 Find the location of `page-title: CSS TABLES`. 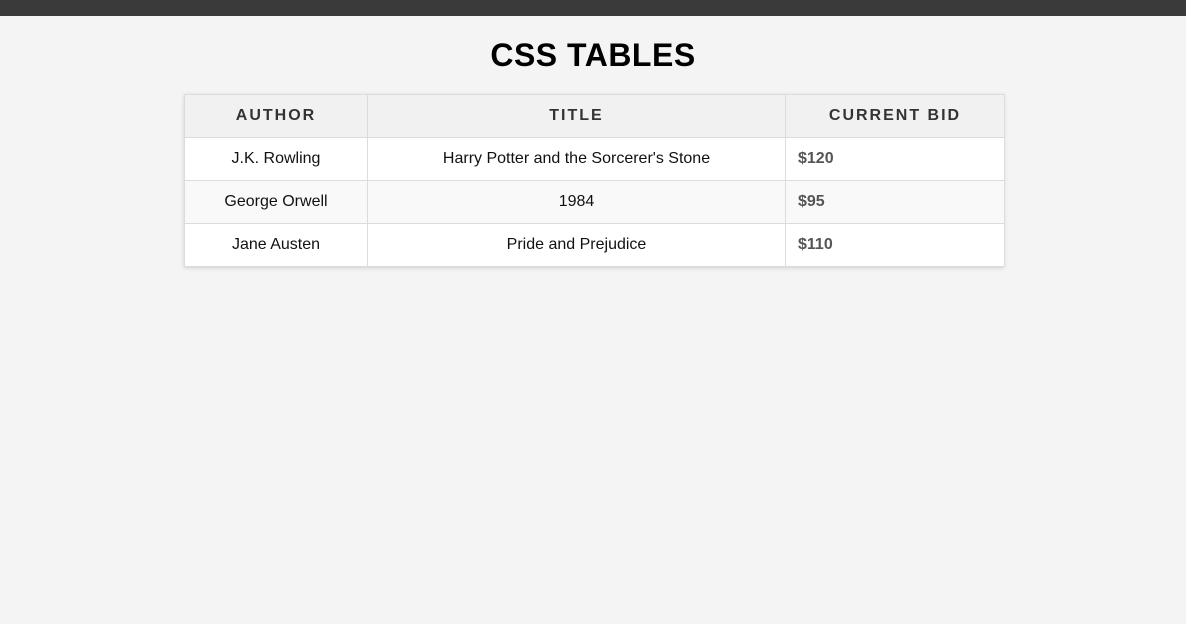

page-title: CSS TABLES is located at coordinates (593, 55).